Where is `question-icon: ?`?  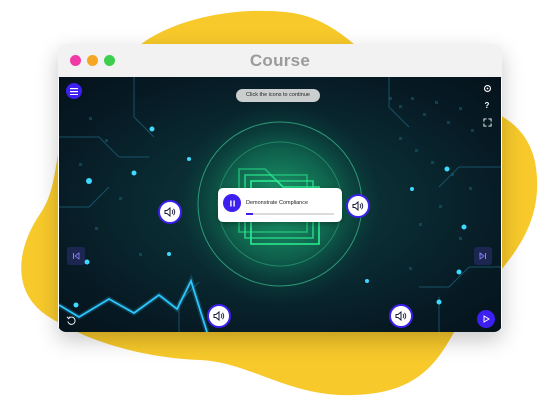 question-icon: ? is located at coordinates (487, 105).